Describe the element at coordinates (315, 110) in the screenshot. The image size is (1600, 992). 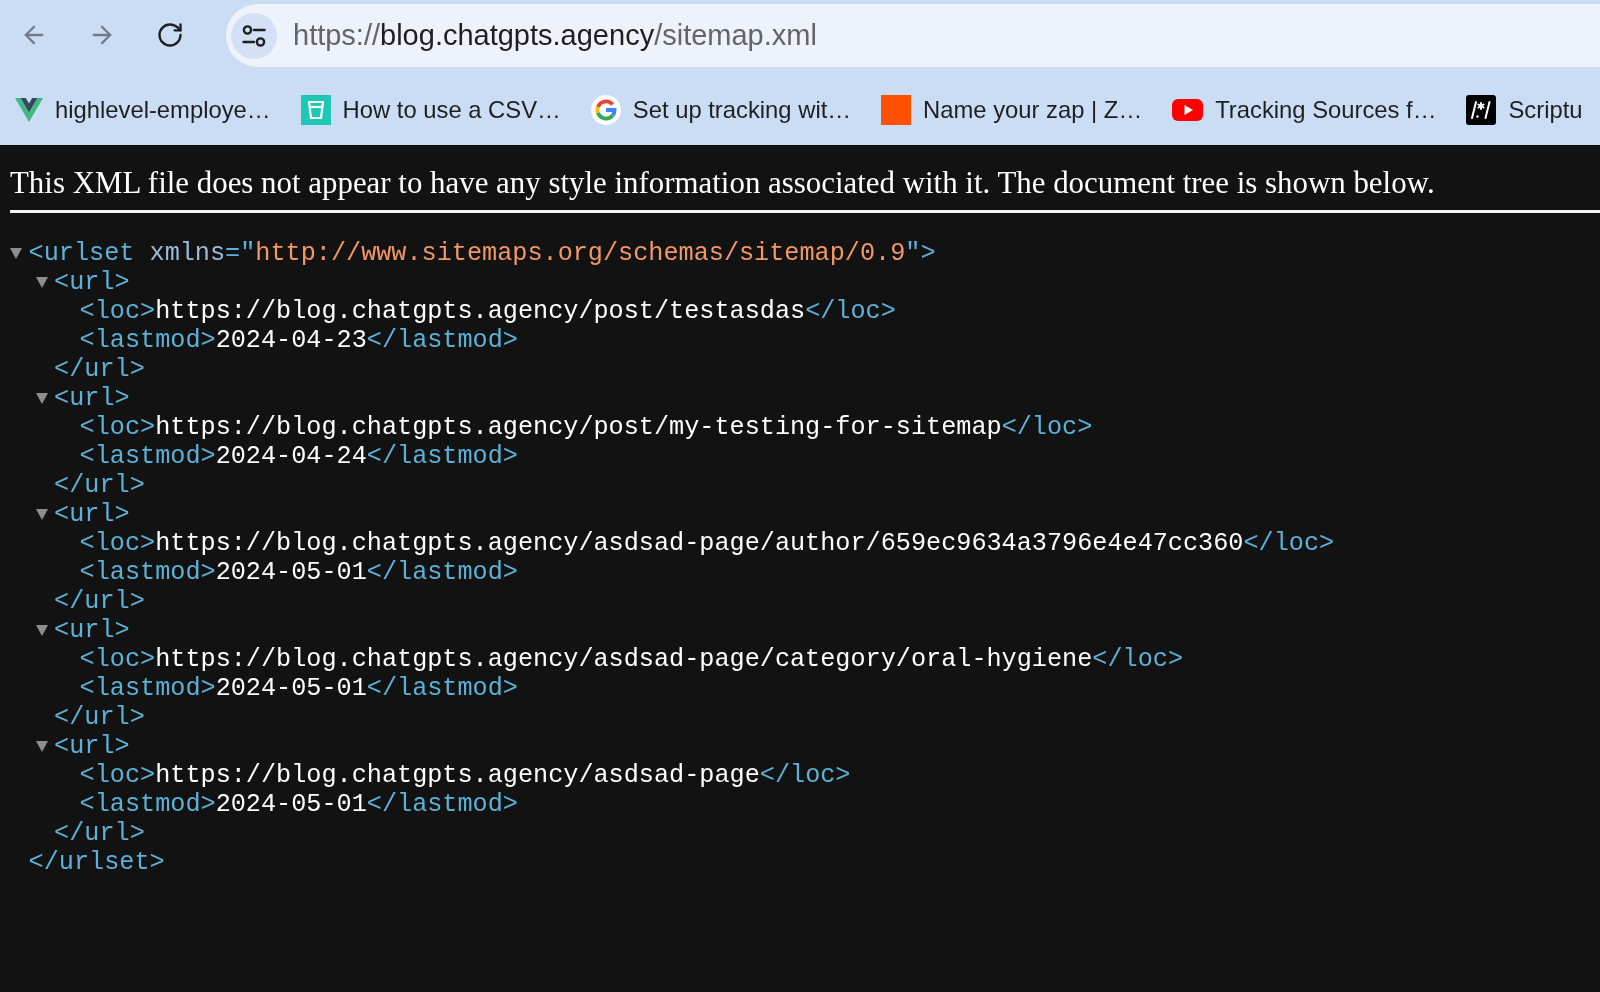
I see `cup-tile-icon` at that location.